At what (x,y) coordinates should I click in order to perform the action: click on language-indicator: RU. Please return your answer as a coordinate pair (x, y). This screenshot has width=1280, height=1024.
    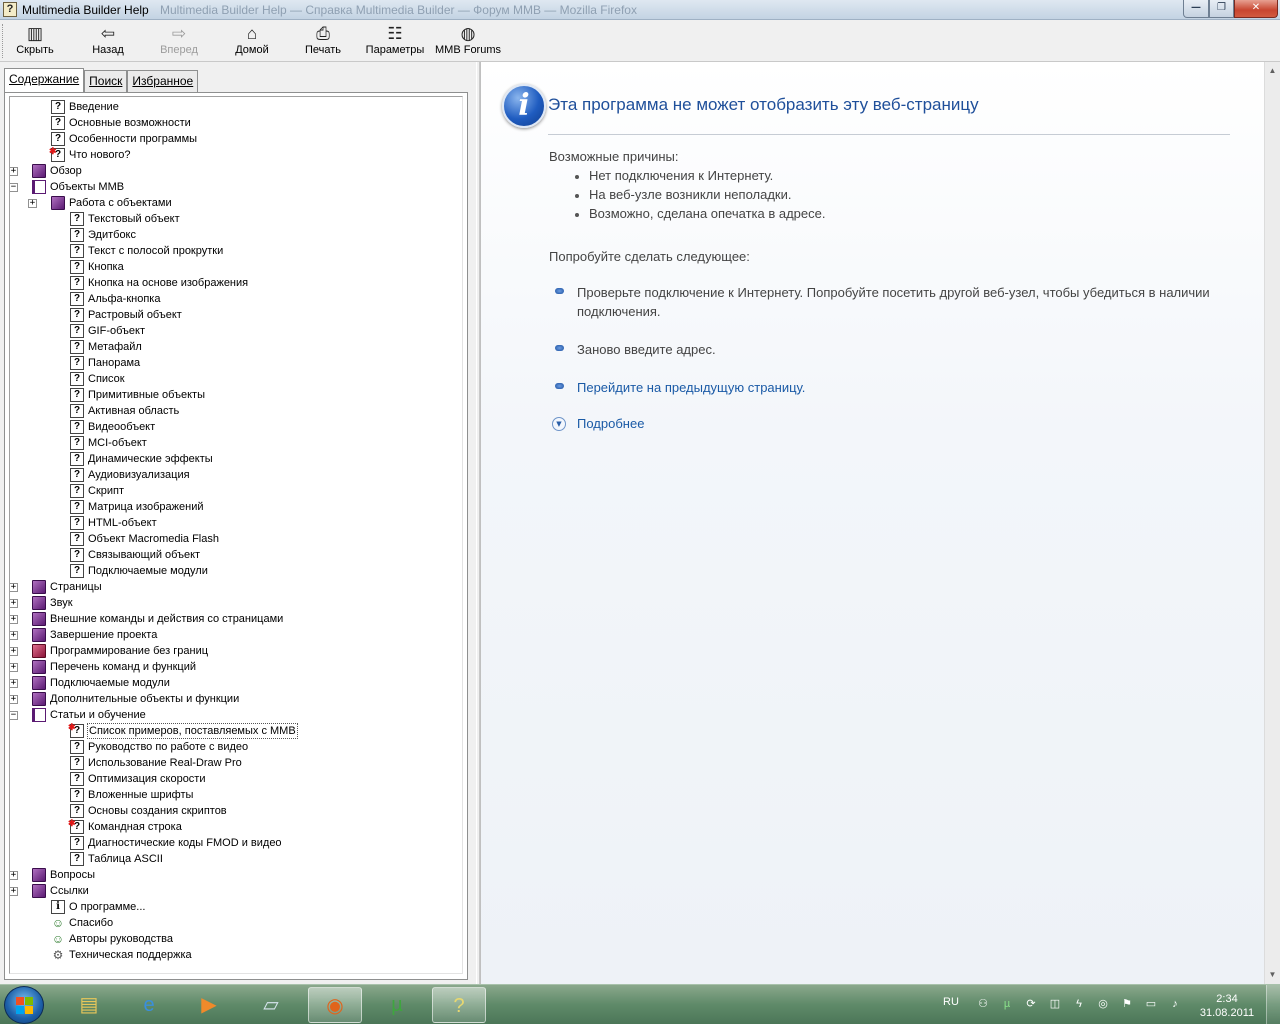
    Looking at the image, I should click on (951, 1002).